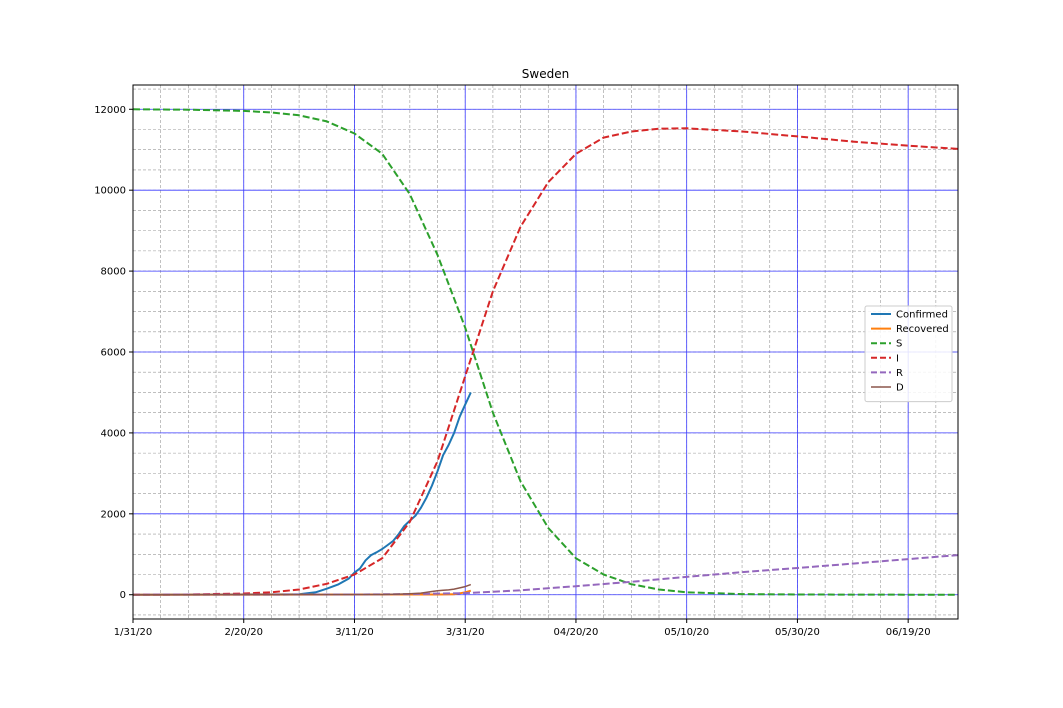 This screenshot has height=708, width=1063. What do you see at coordinates (908, 632) in the screenshot?
I see `x-tick-label: 06/19/20` at bounding box center [908, 632].